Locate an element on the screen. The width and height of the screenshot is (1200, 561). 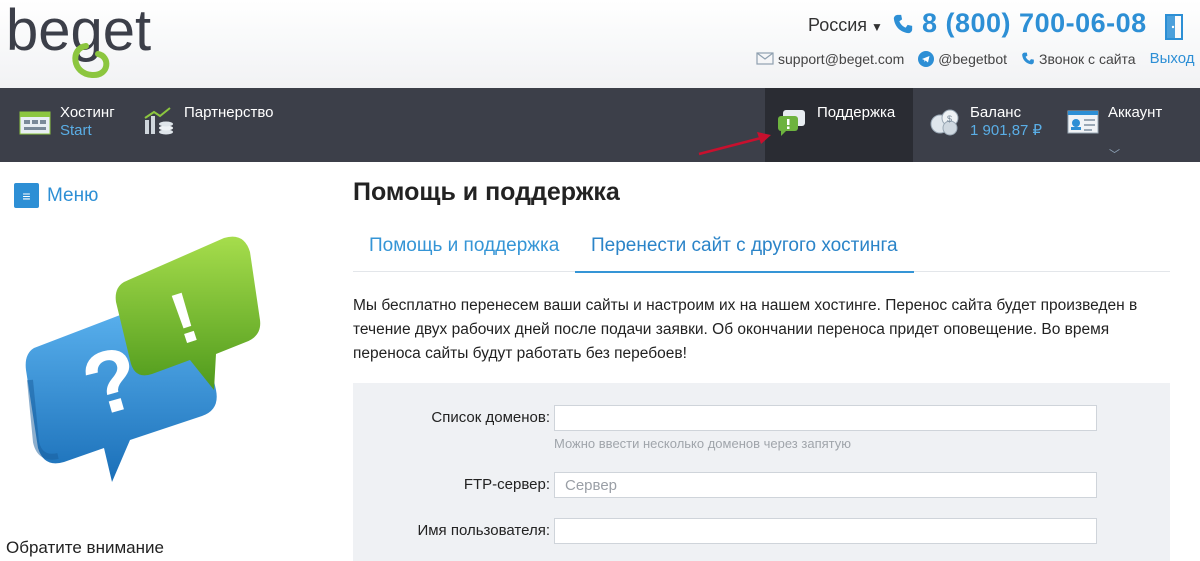
nav-account-title: Аккаунт is located at coordinates (1135, 112).